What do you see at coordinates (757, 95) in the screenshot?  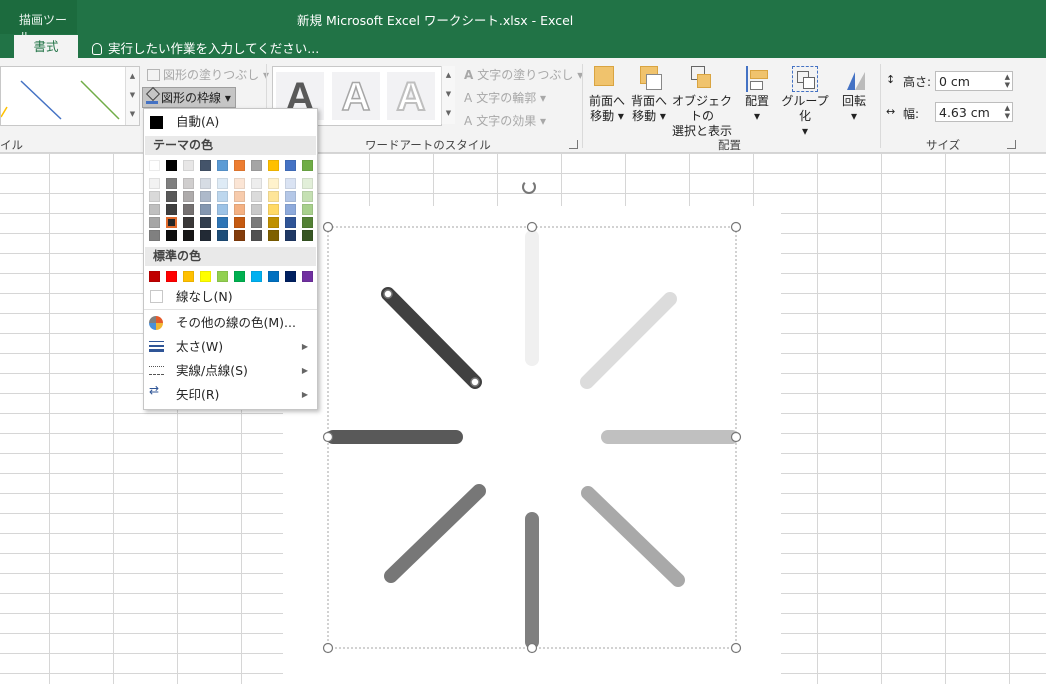 I see `align-button: 配置 ▾` at bounding box center [757, 95].